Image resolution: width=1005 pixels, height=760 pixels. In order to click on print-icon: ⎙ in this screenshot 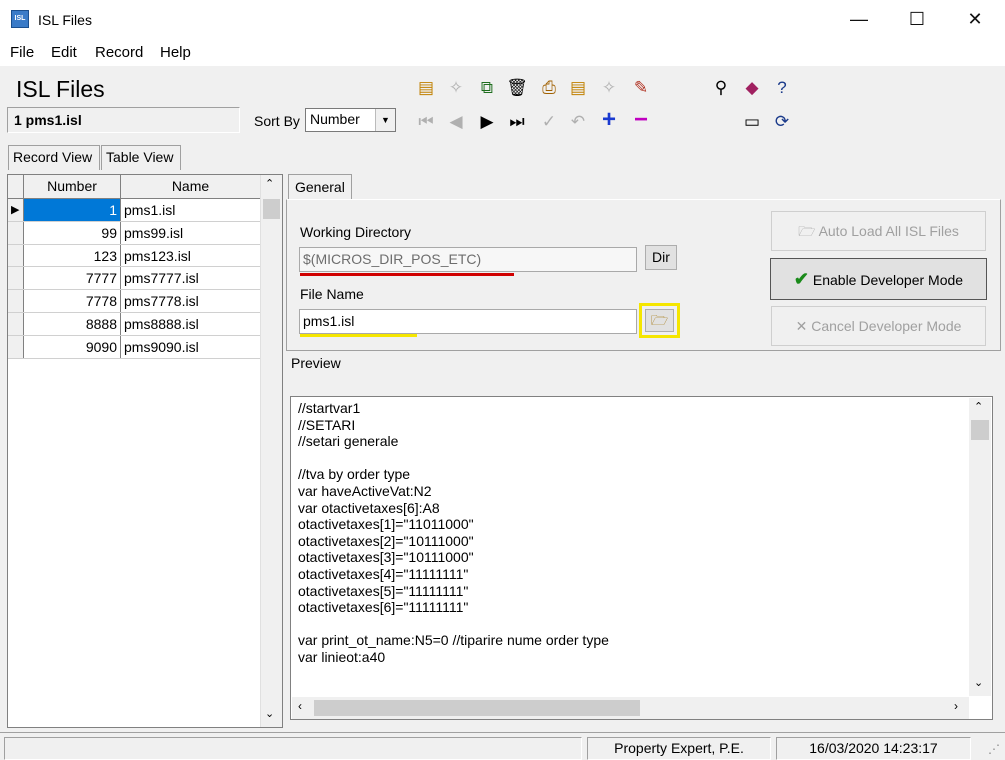, I will do `click(549, 88)`.